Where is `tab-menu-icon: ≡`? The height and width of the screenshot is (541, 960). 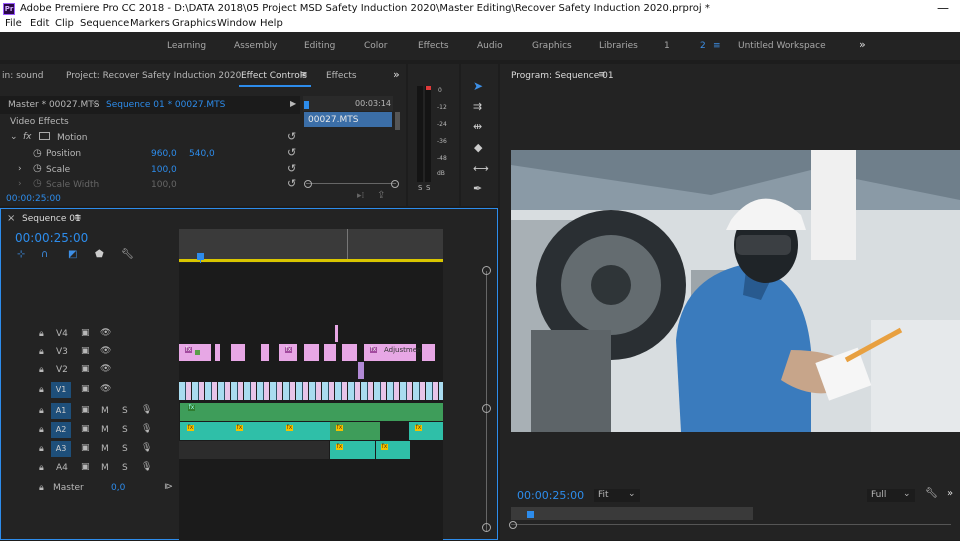 tab-menu-icon: ≡ is located at coordinates (304, 75).